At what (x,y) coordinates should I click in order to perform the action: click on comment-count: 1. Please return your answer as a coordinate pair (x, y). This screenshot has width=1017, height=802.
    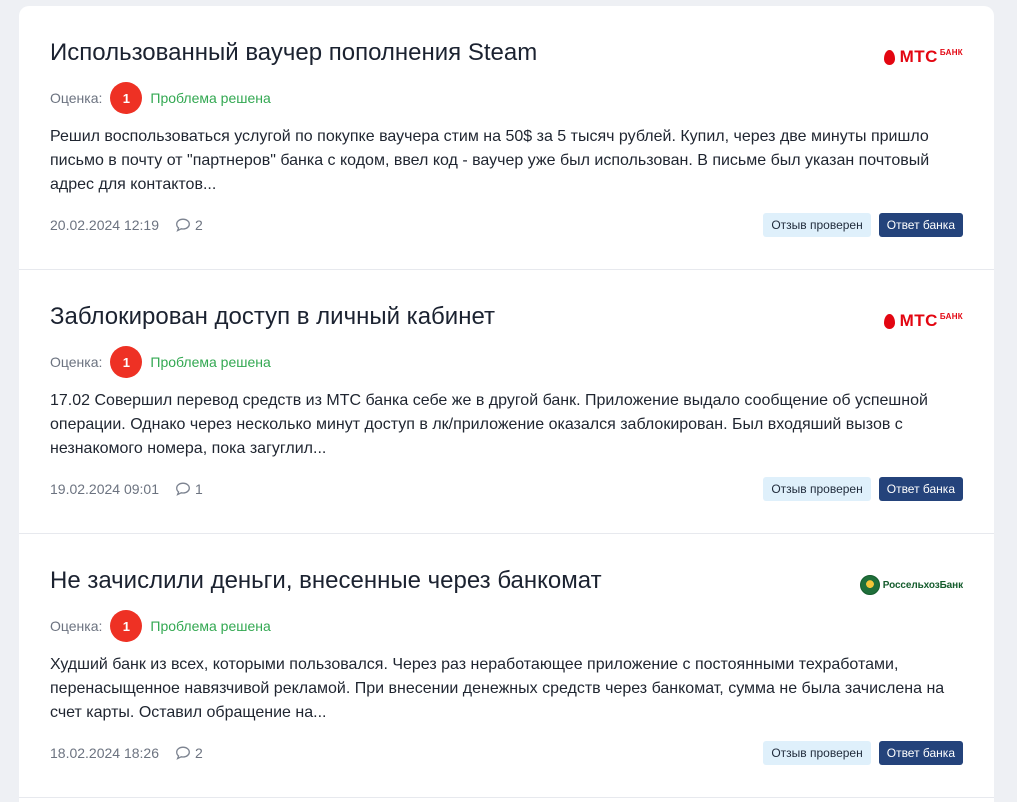
    Looking at the image, I should click on (199, 489).